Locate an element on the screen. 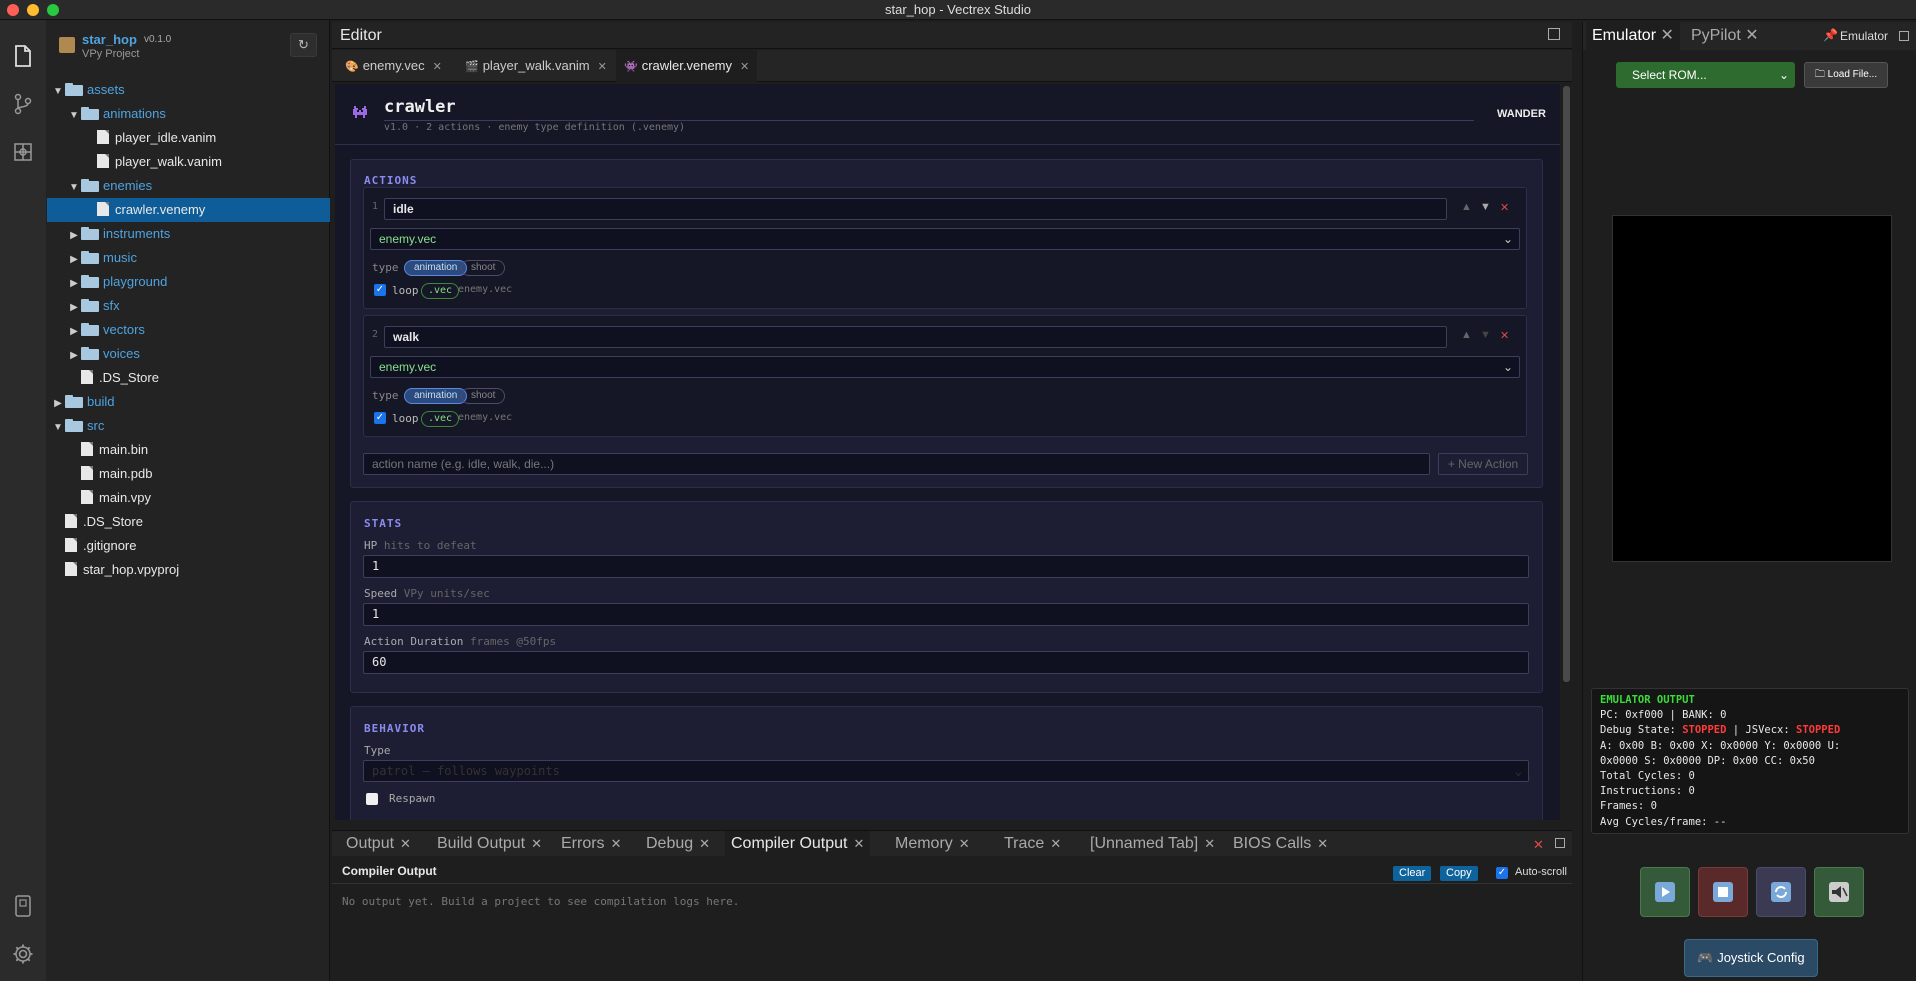  tree-file: .gitignore is located at coordinates (188, 546).